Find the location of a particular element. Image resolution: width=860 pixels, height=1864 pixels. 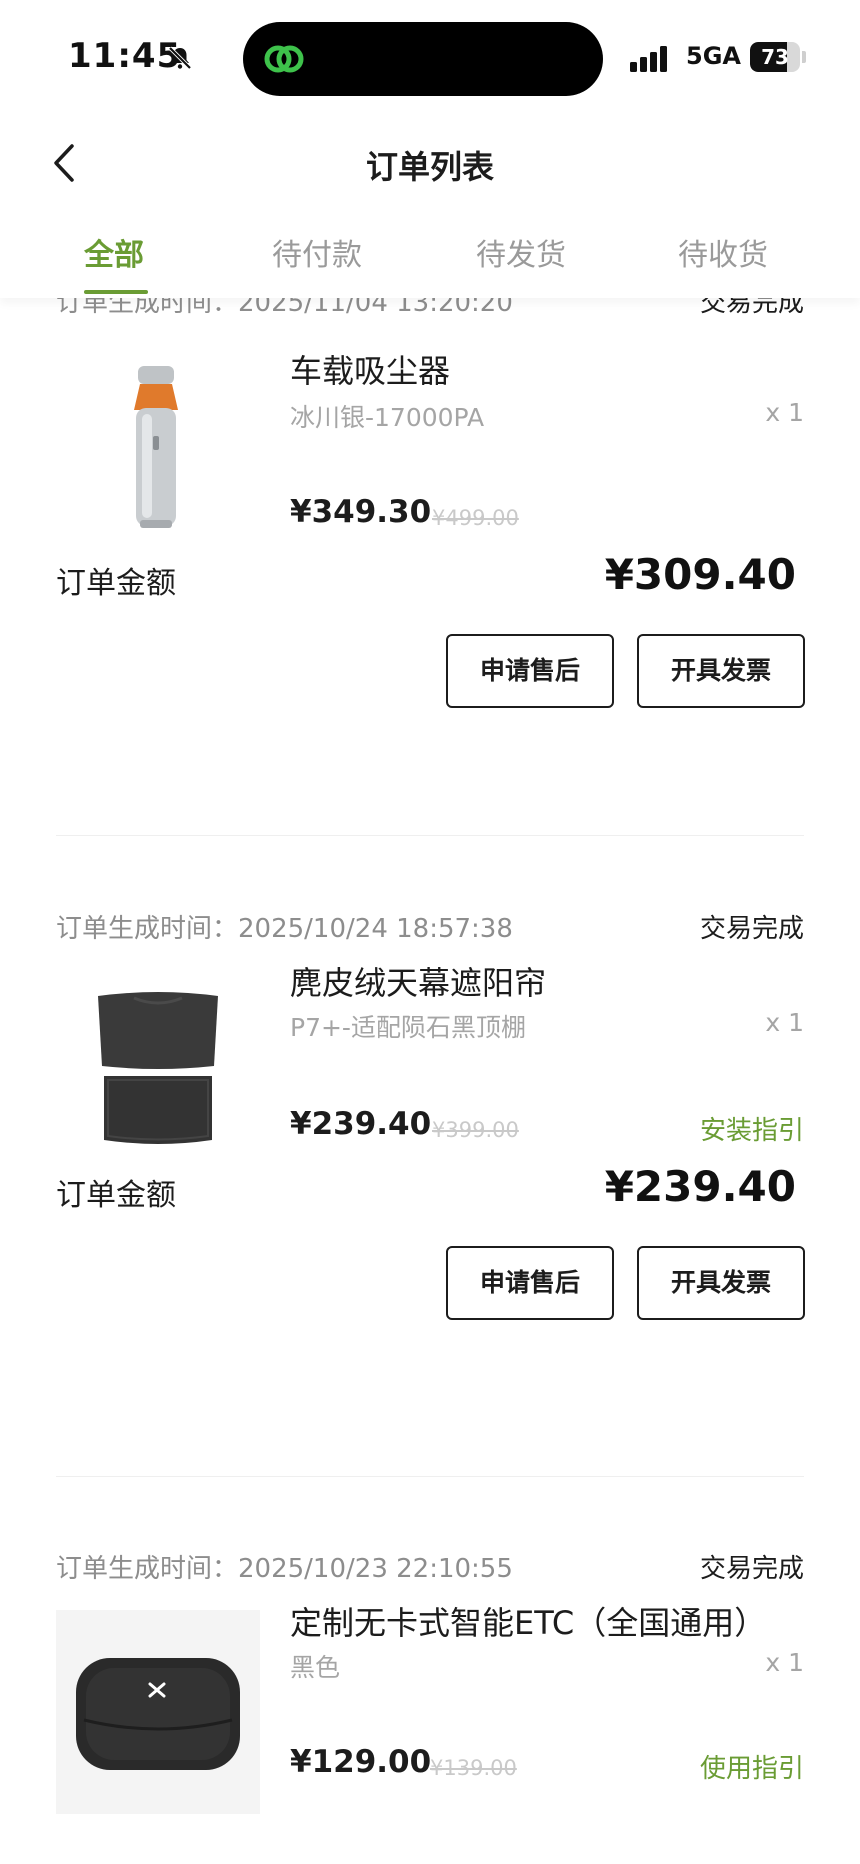

order-header: 订单生成时间：2025/11/04 13:20:20 交易完成 is located at coordinates (430, 310).